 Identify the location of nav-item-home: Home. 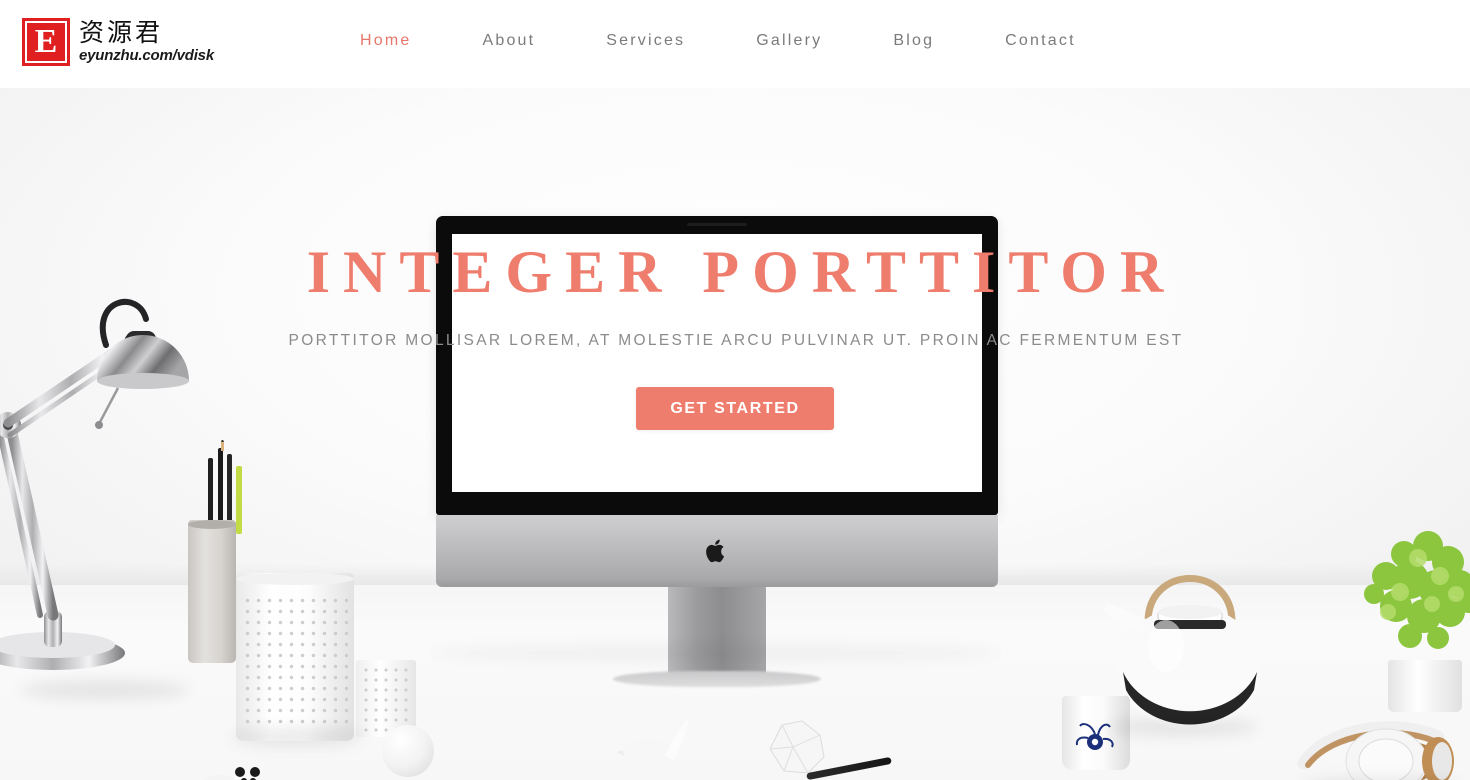
(385, 41).